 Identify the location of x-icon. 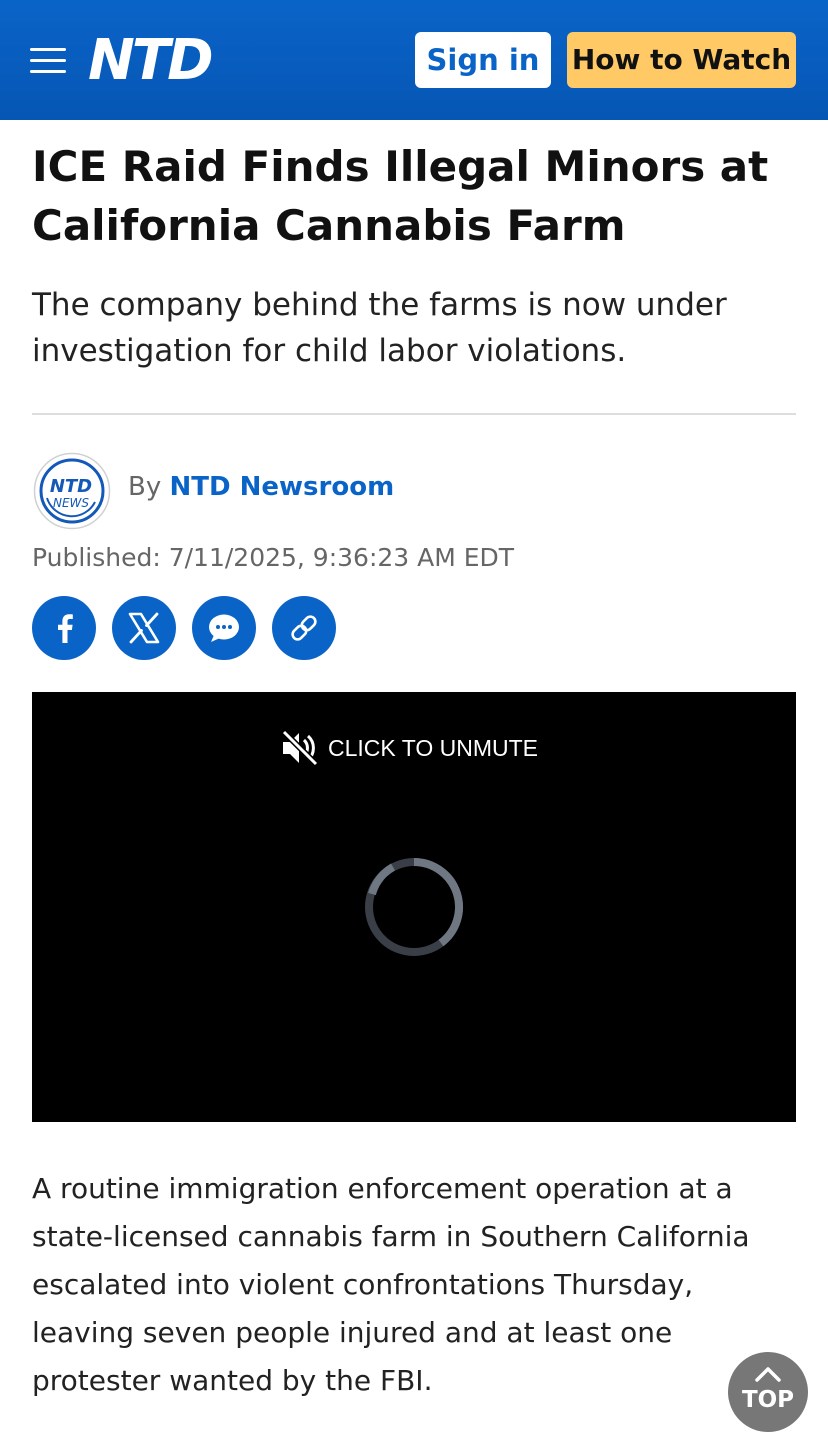
(144, 628).